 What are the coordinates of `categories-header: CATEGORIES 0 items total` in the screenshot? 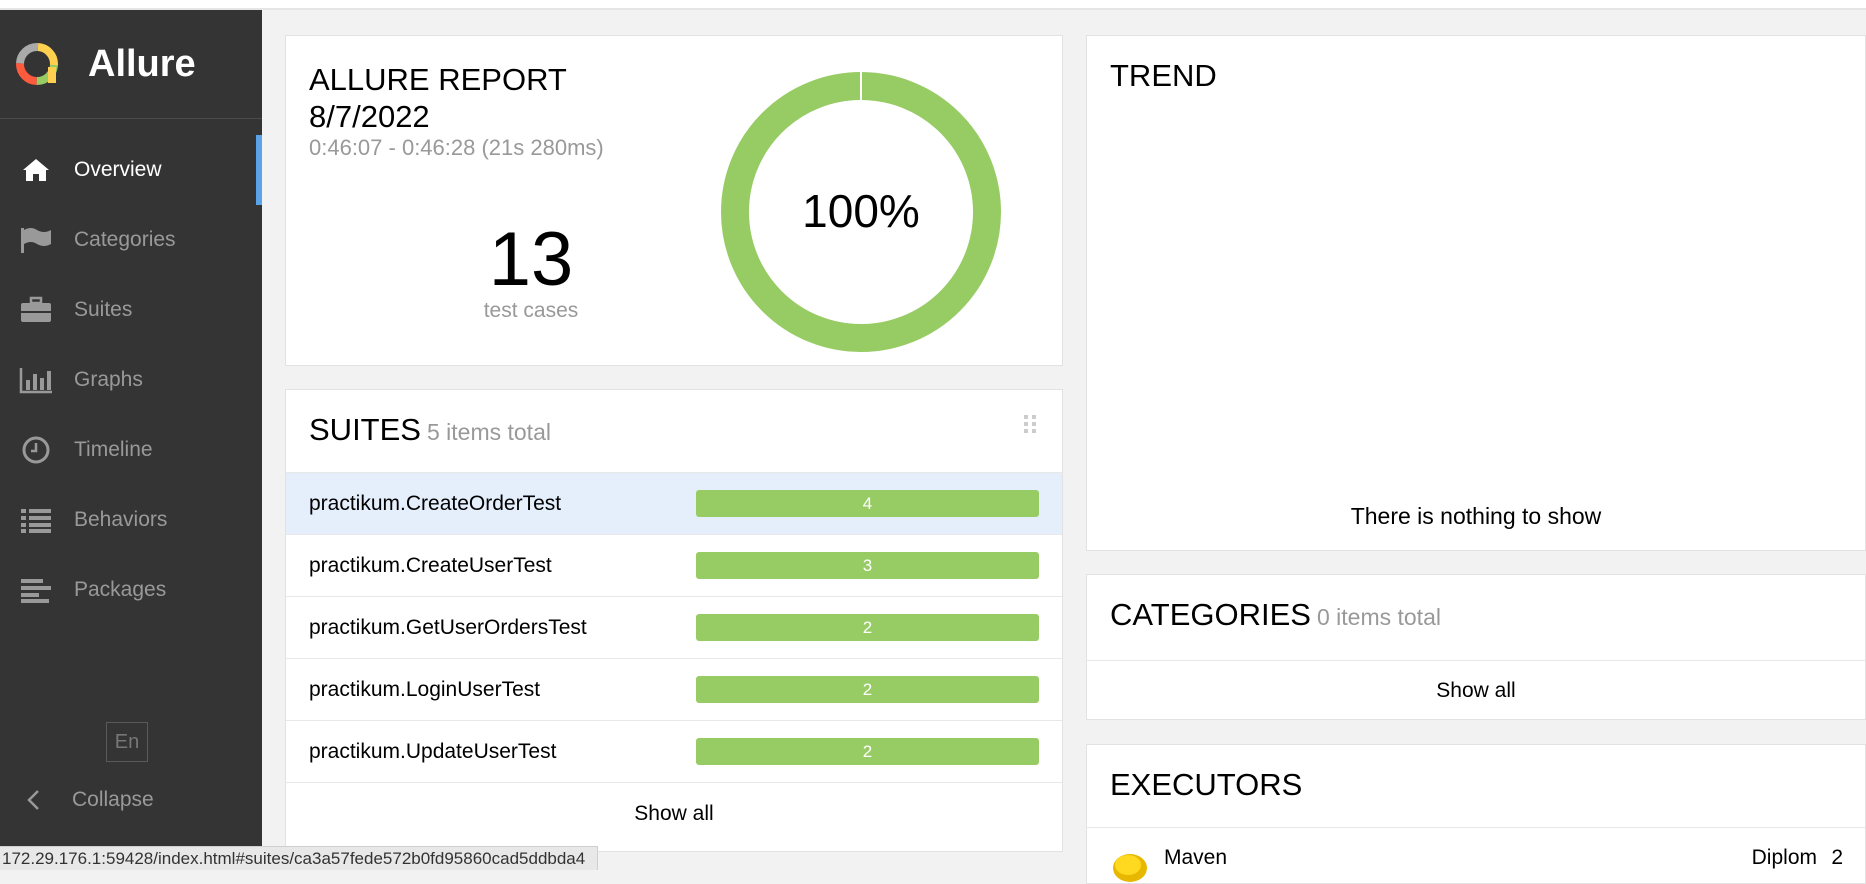 It's located at (1275, 615).